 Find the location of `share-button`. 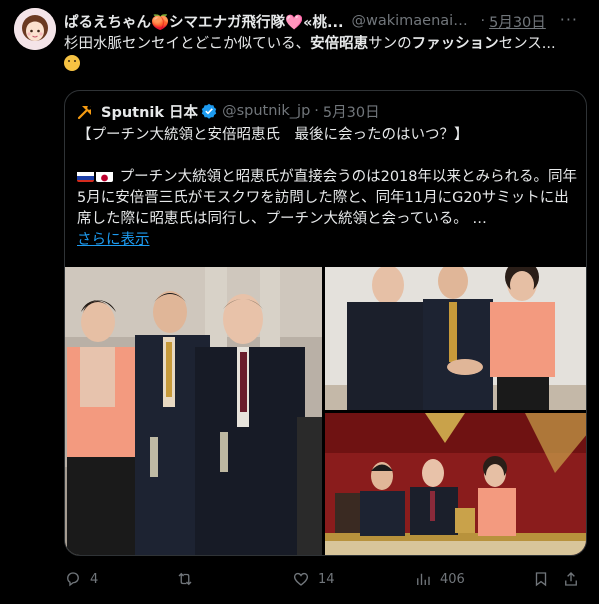

share-button is located at coordinates (575, 579).